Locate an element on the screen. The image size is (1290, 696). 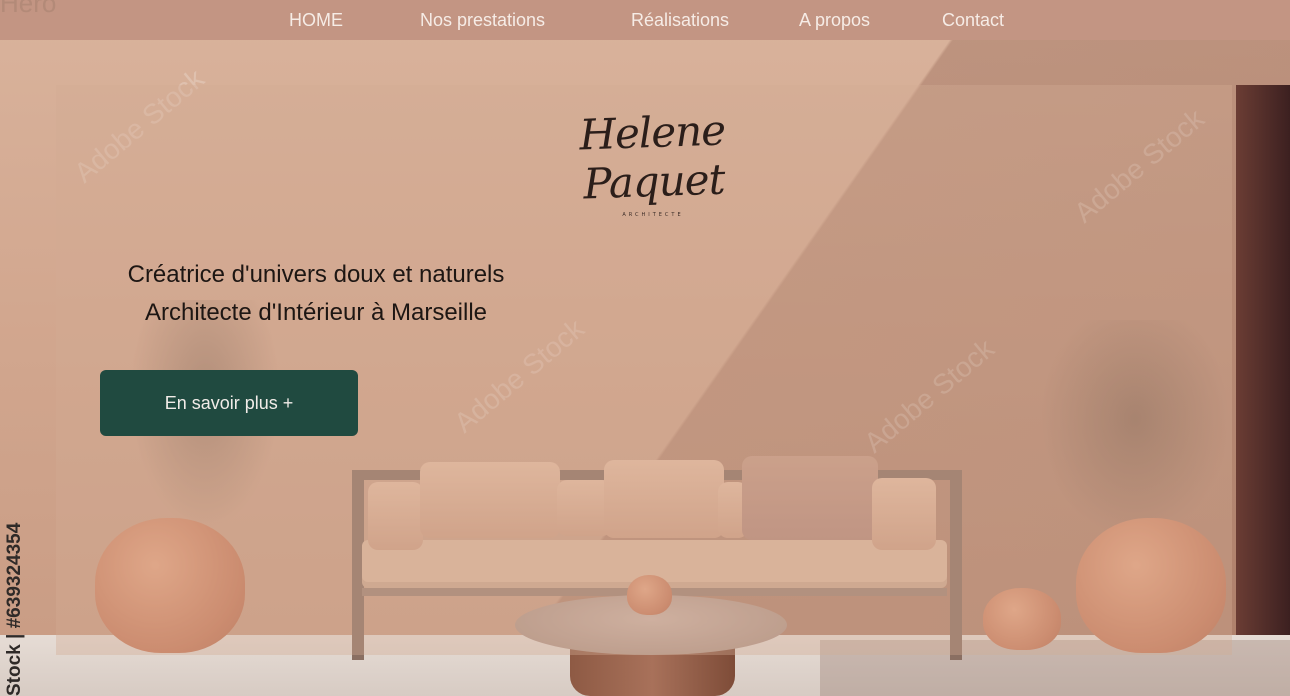
brand-fragment: Hero is located at coordinates (28, 9).